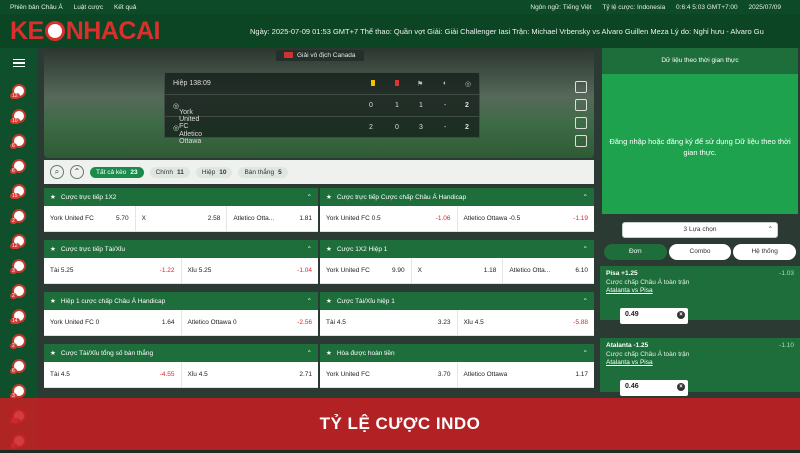 The image size is (800, 453). What do you see at coordinates (700, 252) in the screenshot?
I see `tab-combo: Combo` at bounding box center [700, 252].